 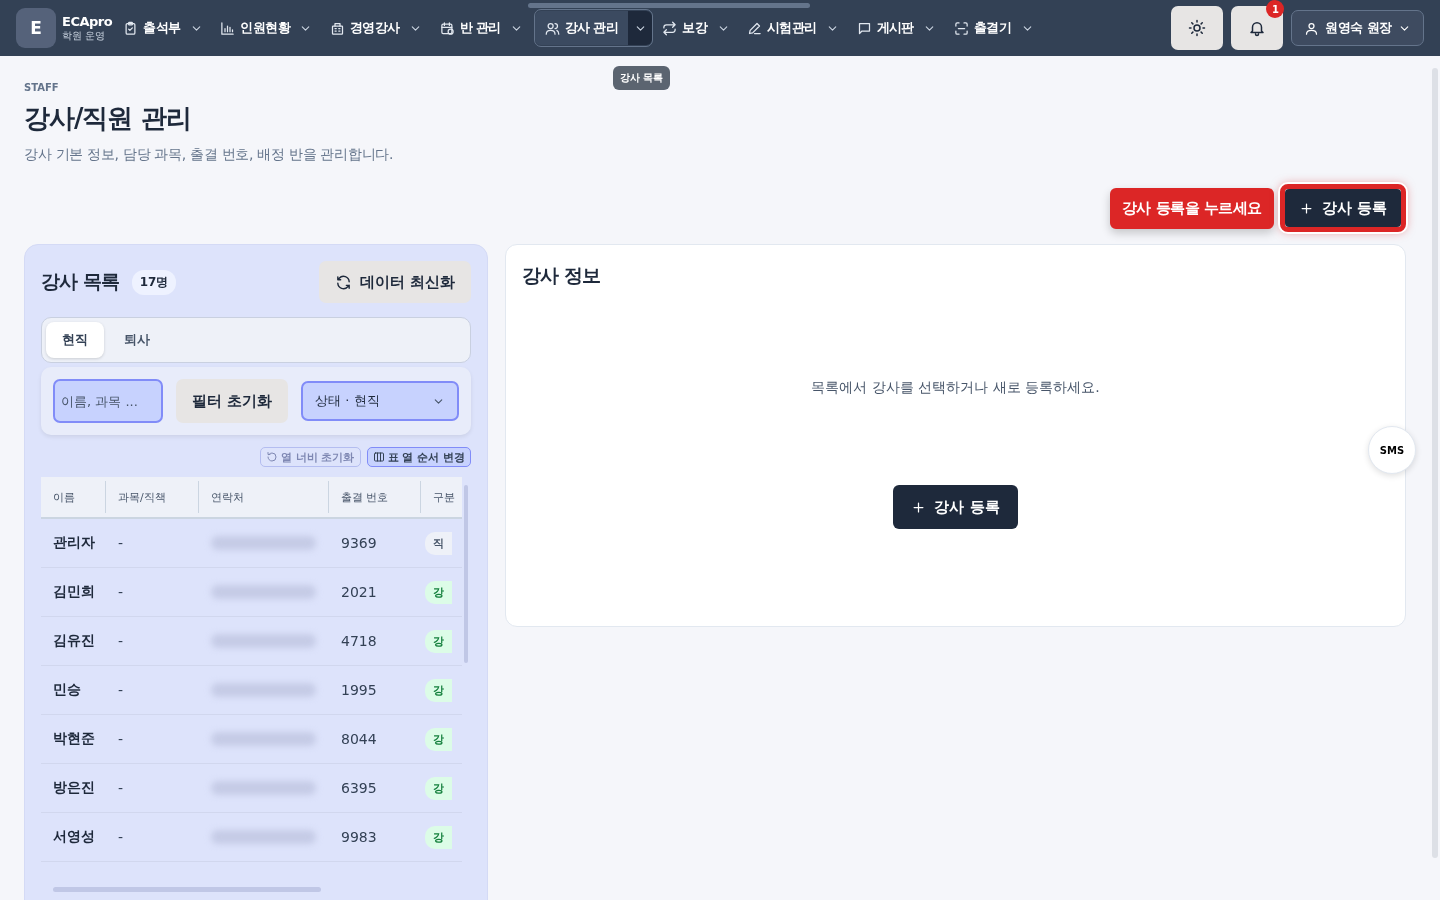 What do you see at coordinates (42, 87) in the screenshot?
I see `section-label: STAFF` at bounding box center [42, 87].